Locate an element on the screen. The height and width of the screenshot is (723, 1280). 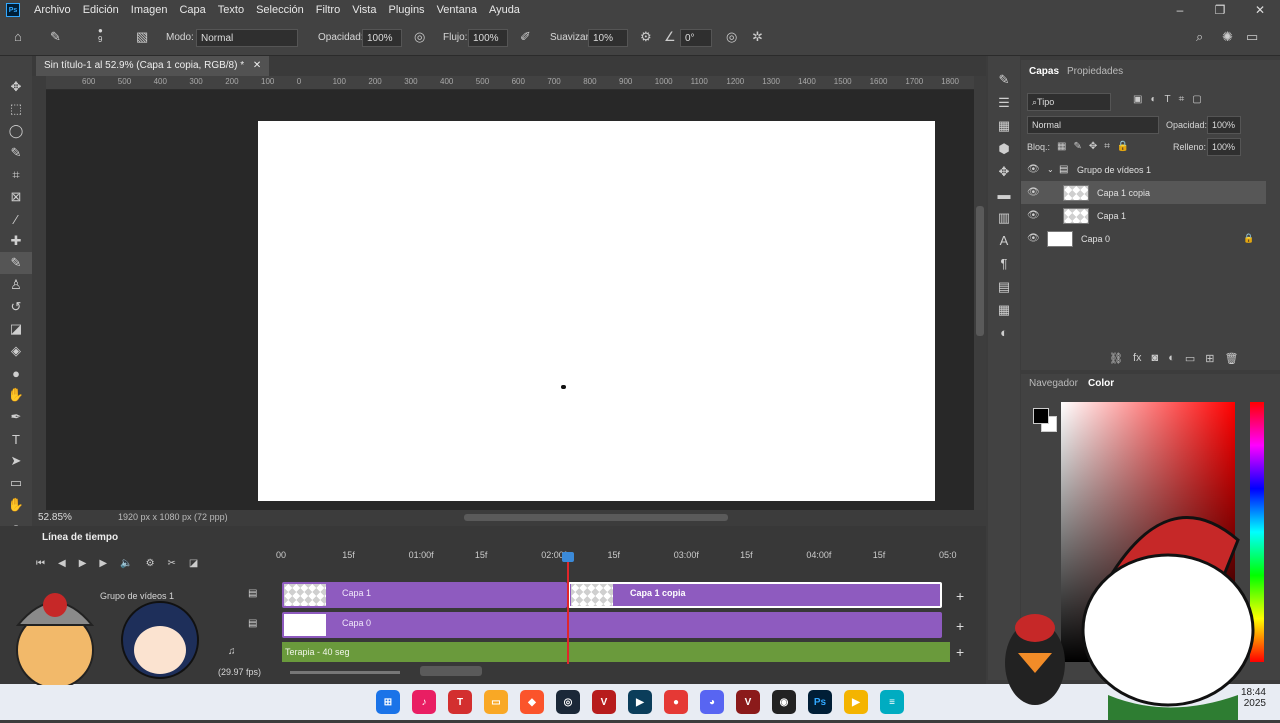
brush-settings-icon: ✎ is located at coordinates (1004, 79).